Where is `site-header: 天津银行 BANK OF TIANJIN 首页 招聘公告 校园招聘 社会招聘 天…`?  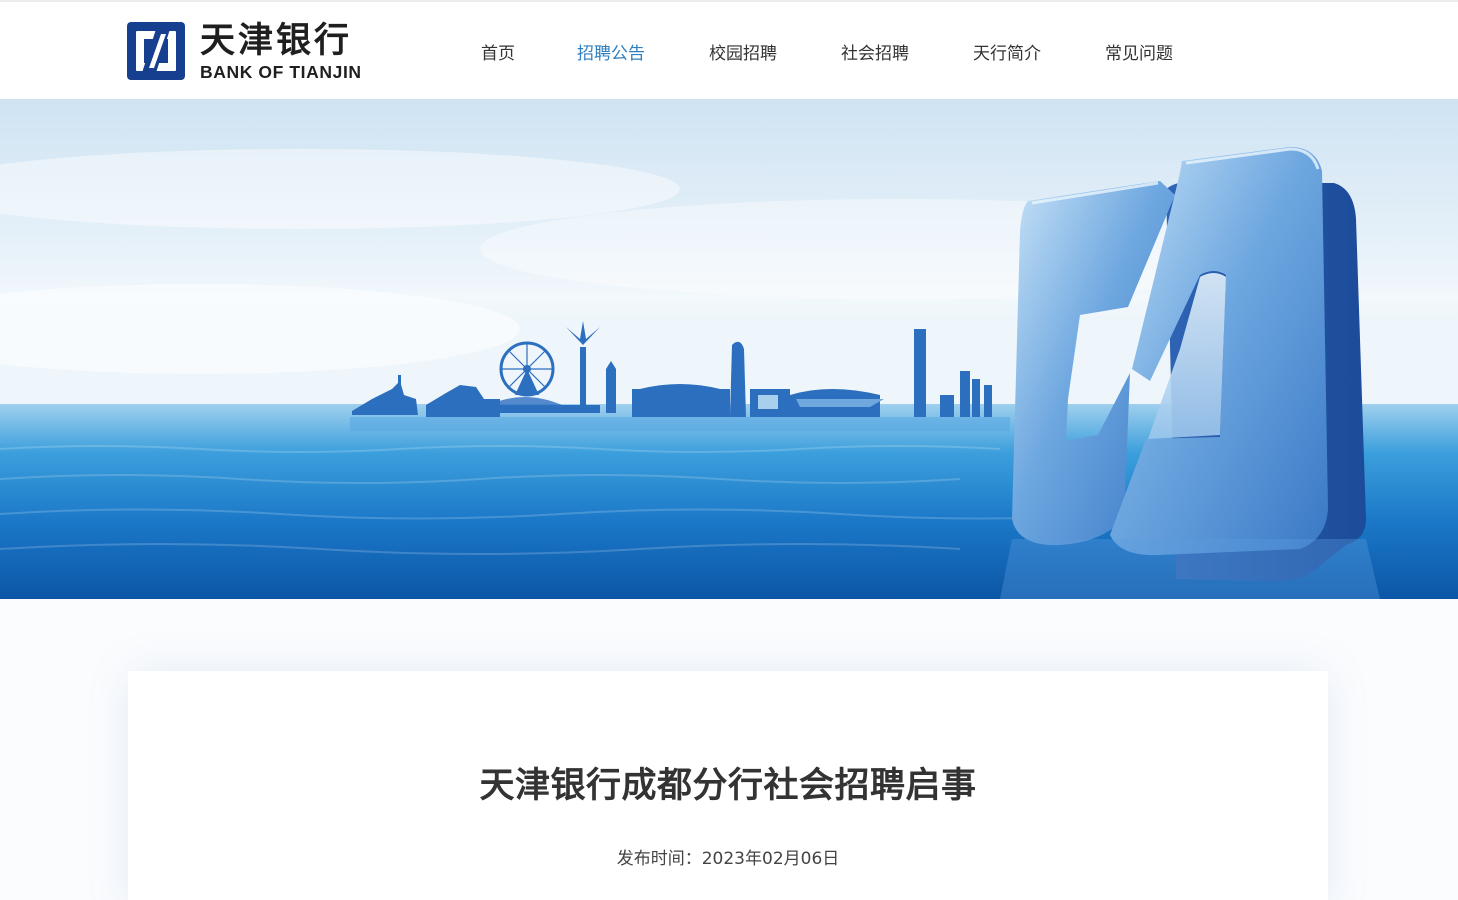
site-header: 天津银行 BANK OF TIANJIN 首页 招聘公告 校园招聘 社会招聘 天… is located at coordinates (729, 49).